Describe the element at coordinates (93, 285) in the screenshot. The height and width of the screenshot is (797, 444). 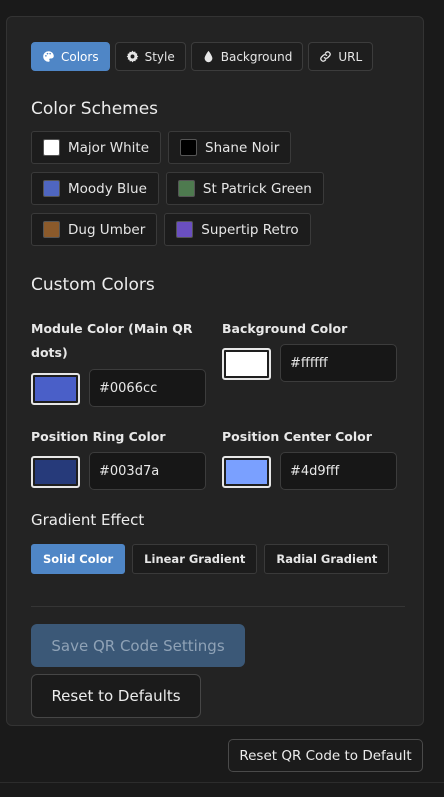
I see `custom-colors-heading: Custom Colors` at that location.